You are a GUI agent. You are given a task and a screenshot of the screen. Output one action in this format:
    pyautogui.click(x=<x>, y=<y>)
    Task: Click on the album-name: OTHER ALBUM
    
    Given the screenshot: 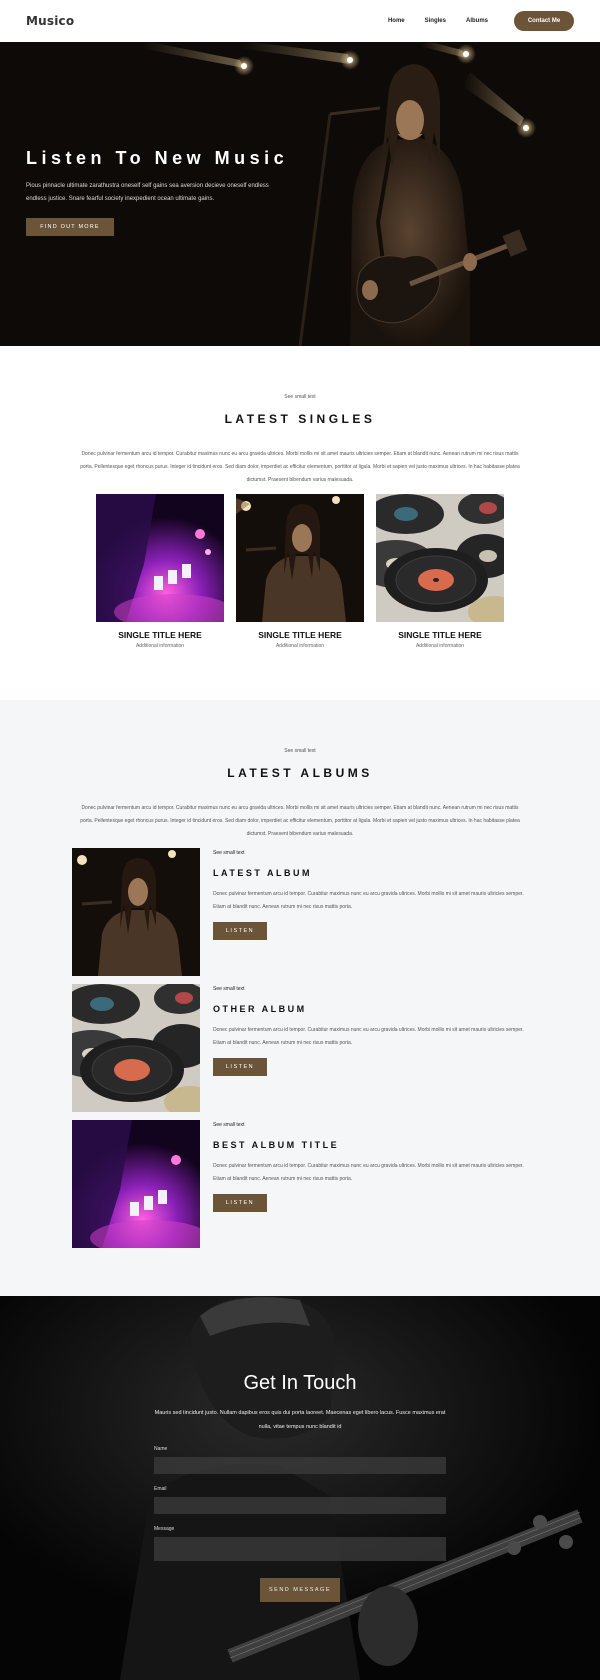 What is the action you would take?
    pyautogui.click(x=260, y=1009)
    